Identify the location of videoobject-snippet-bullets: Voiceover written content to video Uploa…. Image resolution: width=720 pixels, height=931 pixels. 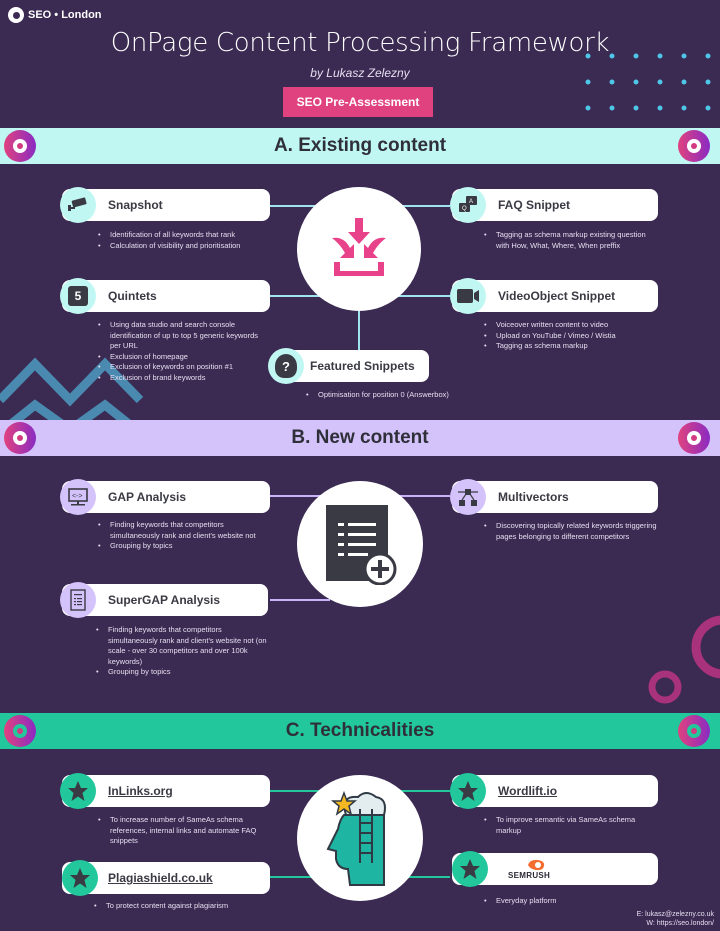
(567, 336).